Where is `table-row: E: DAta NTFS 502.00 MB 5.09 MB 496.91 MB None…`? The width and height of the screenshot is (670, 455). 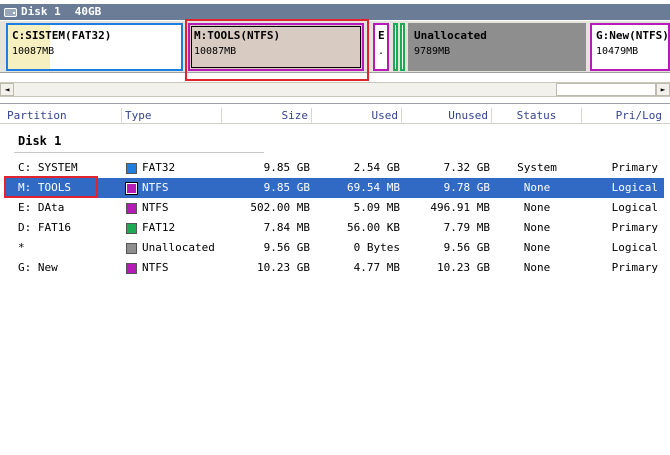
table-row: E: DAta NTFS 502.00 MB 5.09 MB 496.91 MB None… is located at coordinates (334, 208).